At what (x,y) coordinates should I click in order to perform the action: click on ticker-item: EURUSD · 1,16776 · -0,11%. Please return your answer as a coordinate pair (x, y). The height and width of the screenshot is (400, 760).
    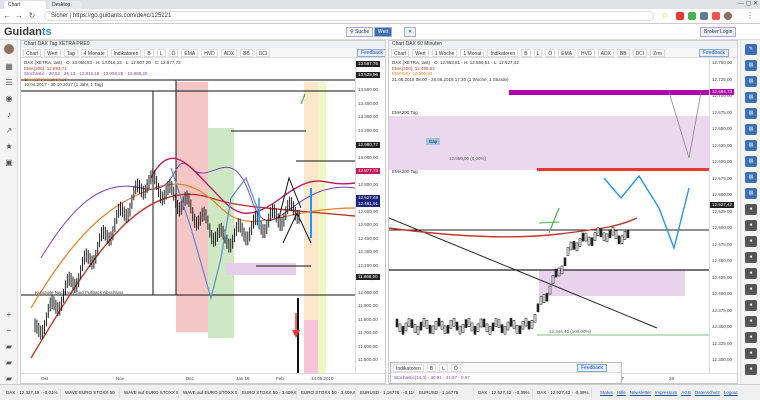
    Looking at the image, I should click on (386, 393).